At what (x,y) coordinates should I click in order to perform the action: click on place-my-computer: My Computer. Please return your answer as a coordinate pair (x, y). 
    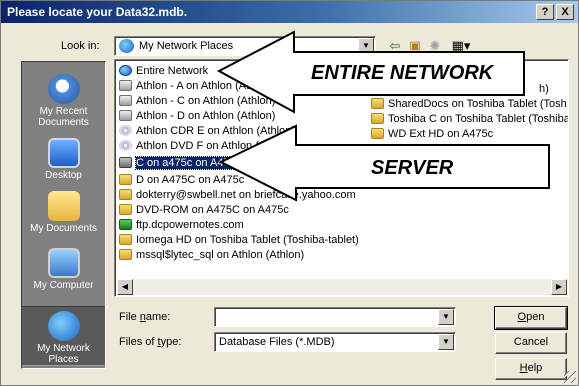
    Looking at the image, I should click on (63, 274).